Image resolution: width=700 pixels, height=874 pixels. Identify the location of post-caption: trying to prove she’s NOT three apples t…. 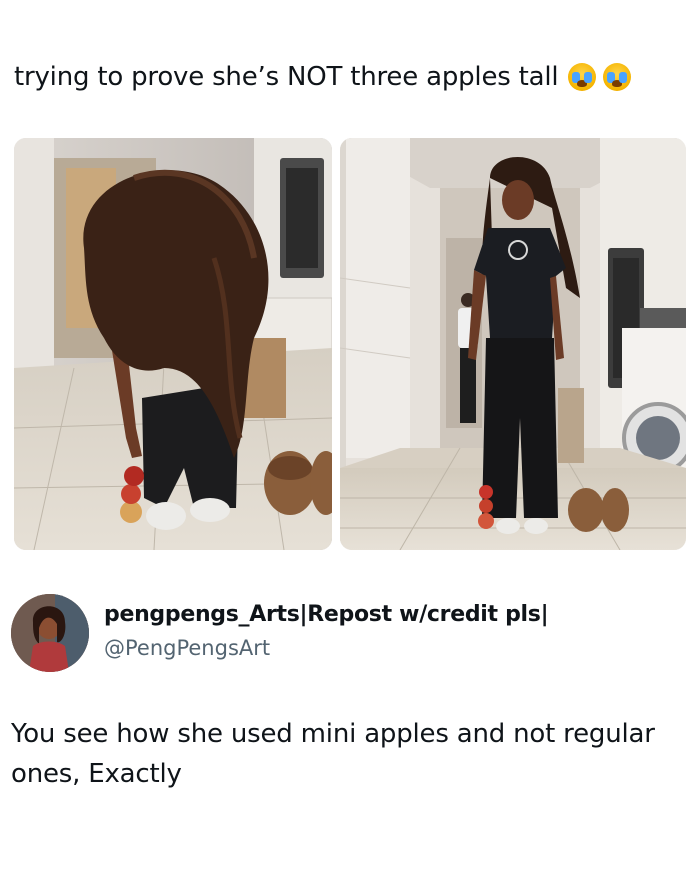
(354, 77).